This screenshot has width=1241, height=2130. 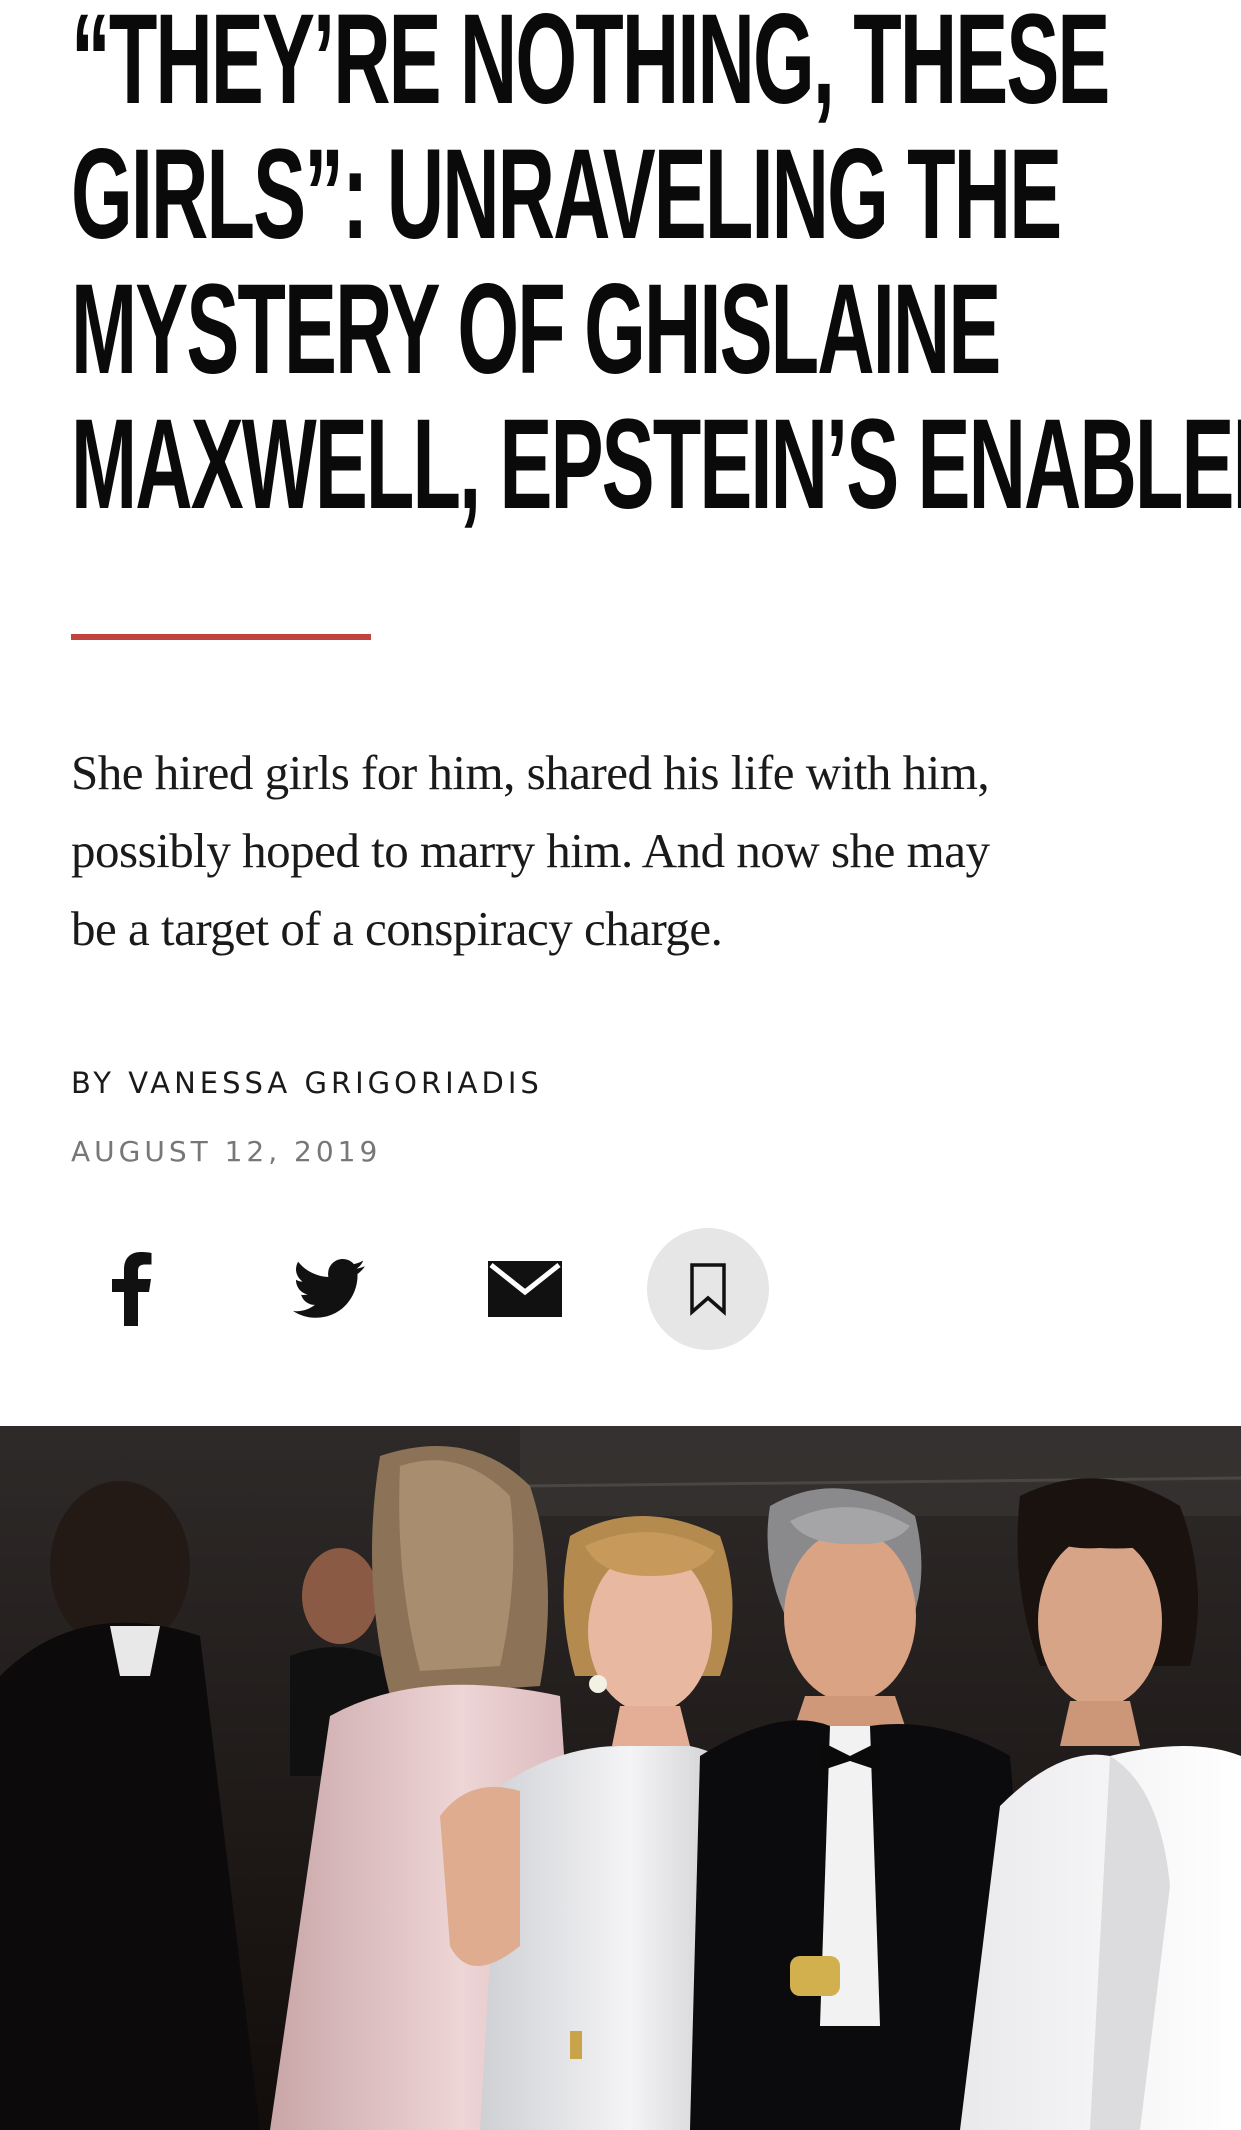 What do you see at coordinates (431, 1289) in the screenshot?
I see `share-bar` at bounding box center [431, 1289].